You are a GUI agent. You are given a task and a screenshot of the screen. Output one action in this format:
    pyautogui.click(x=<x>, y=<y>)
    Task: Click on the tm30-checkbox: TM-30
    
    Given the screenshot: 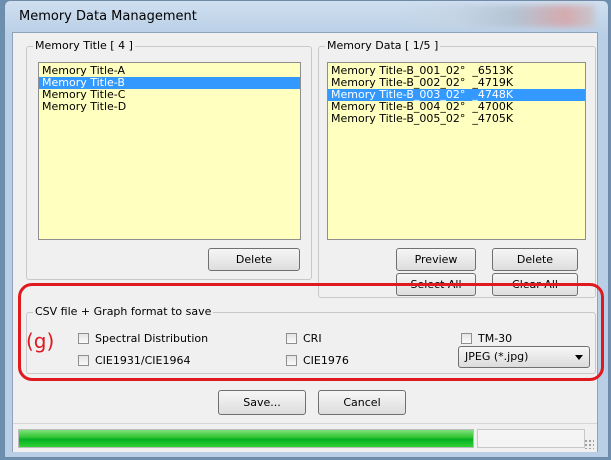 What is the action you would take?
    pyautogui.click(x=486, y=338)
    